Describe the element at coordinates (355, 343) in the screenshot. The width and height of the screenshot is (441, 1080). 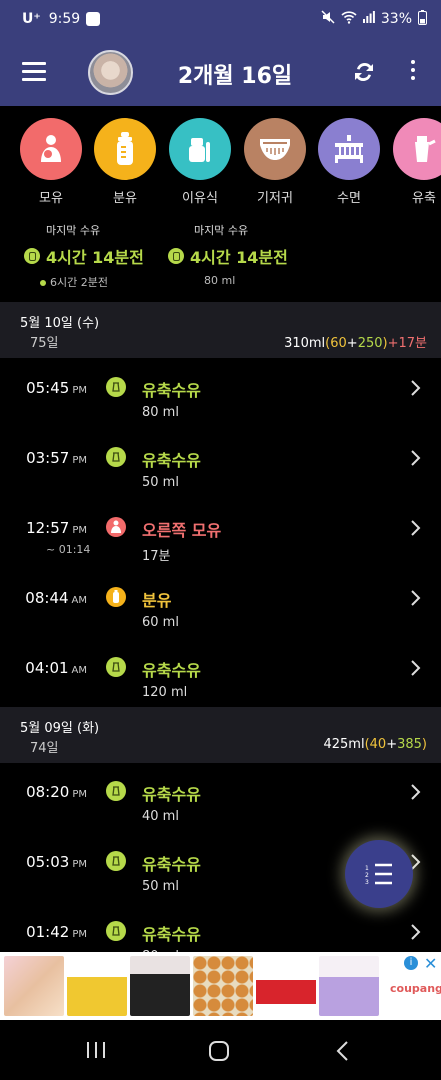
I see `day-summary: 310ml(60+250)+17분` at that location.